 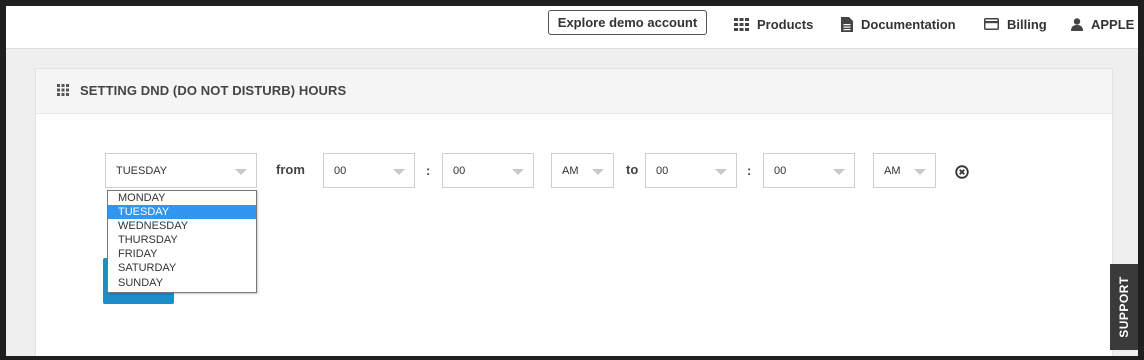 What do you see at coordinates (892, 171) in the screenshot?
I see `to-ampm-value: AM` at bounding box center [892, 171].